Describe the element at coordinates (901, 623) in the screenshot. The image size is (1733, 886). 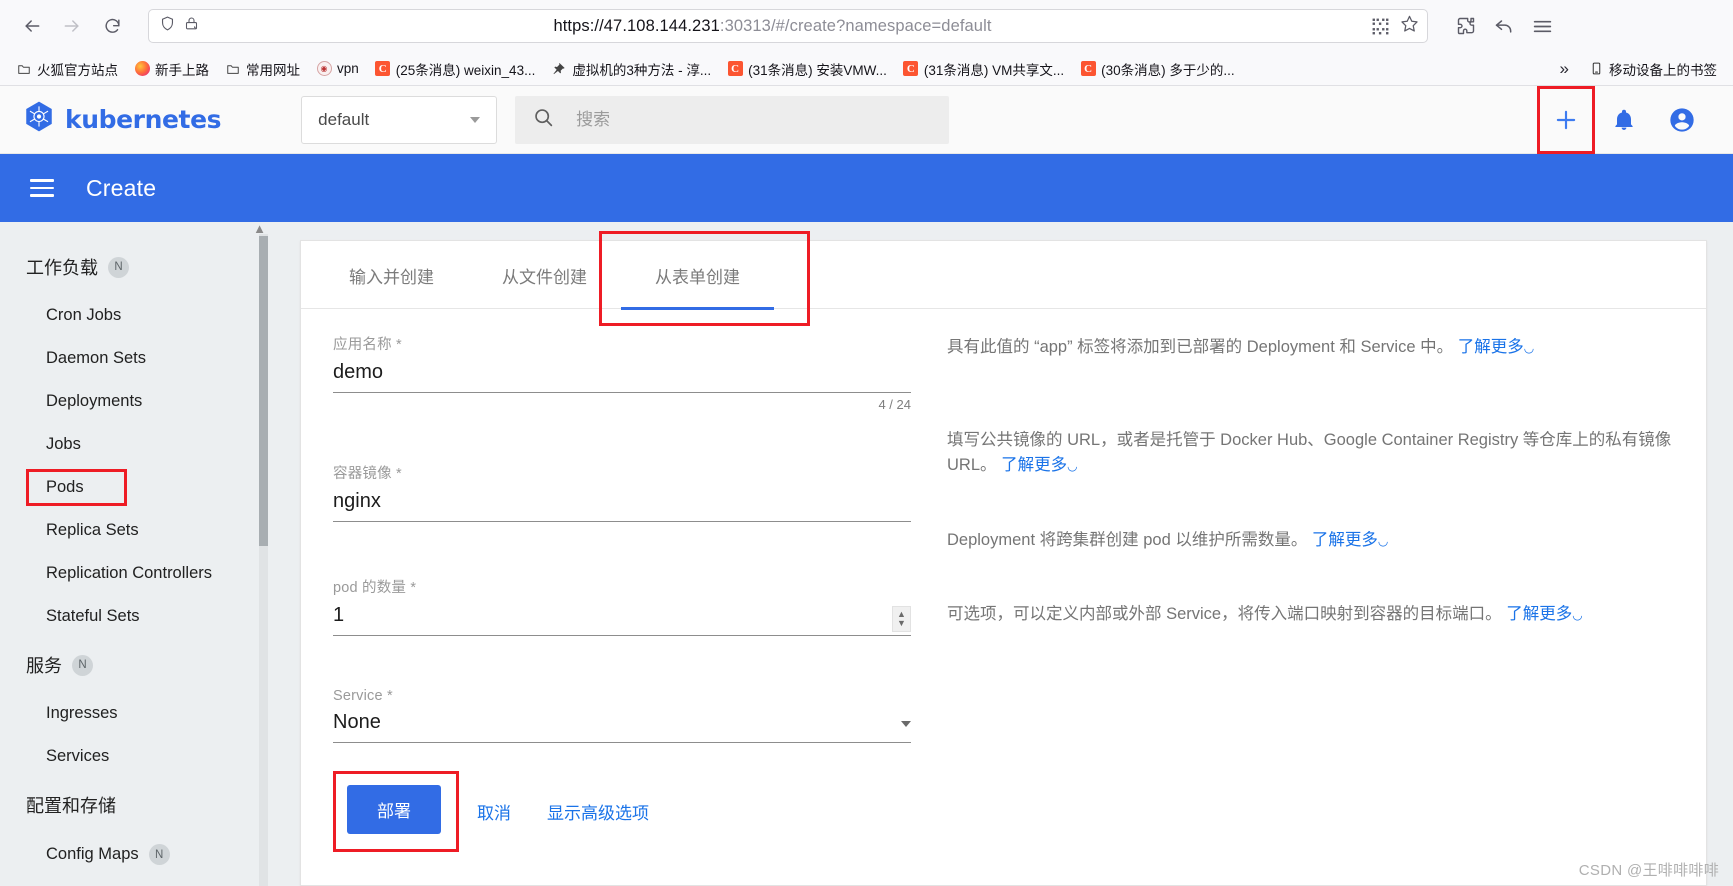
I see `stepper-down-arrow: ▼` at that location.